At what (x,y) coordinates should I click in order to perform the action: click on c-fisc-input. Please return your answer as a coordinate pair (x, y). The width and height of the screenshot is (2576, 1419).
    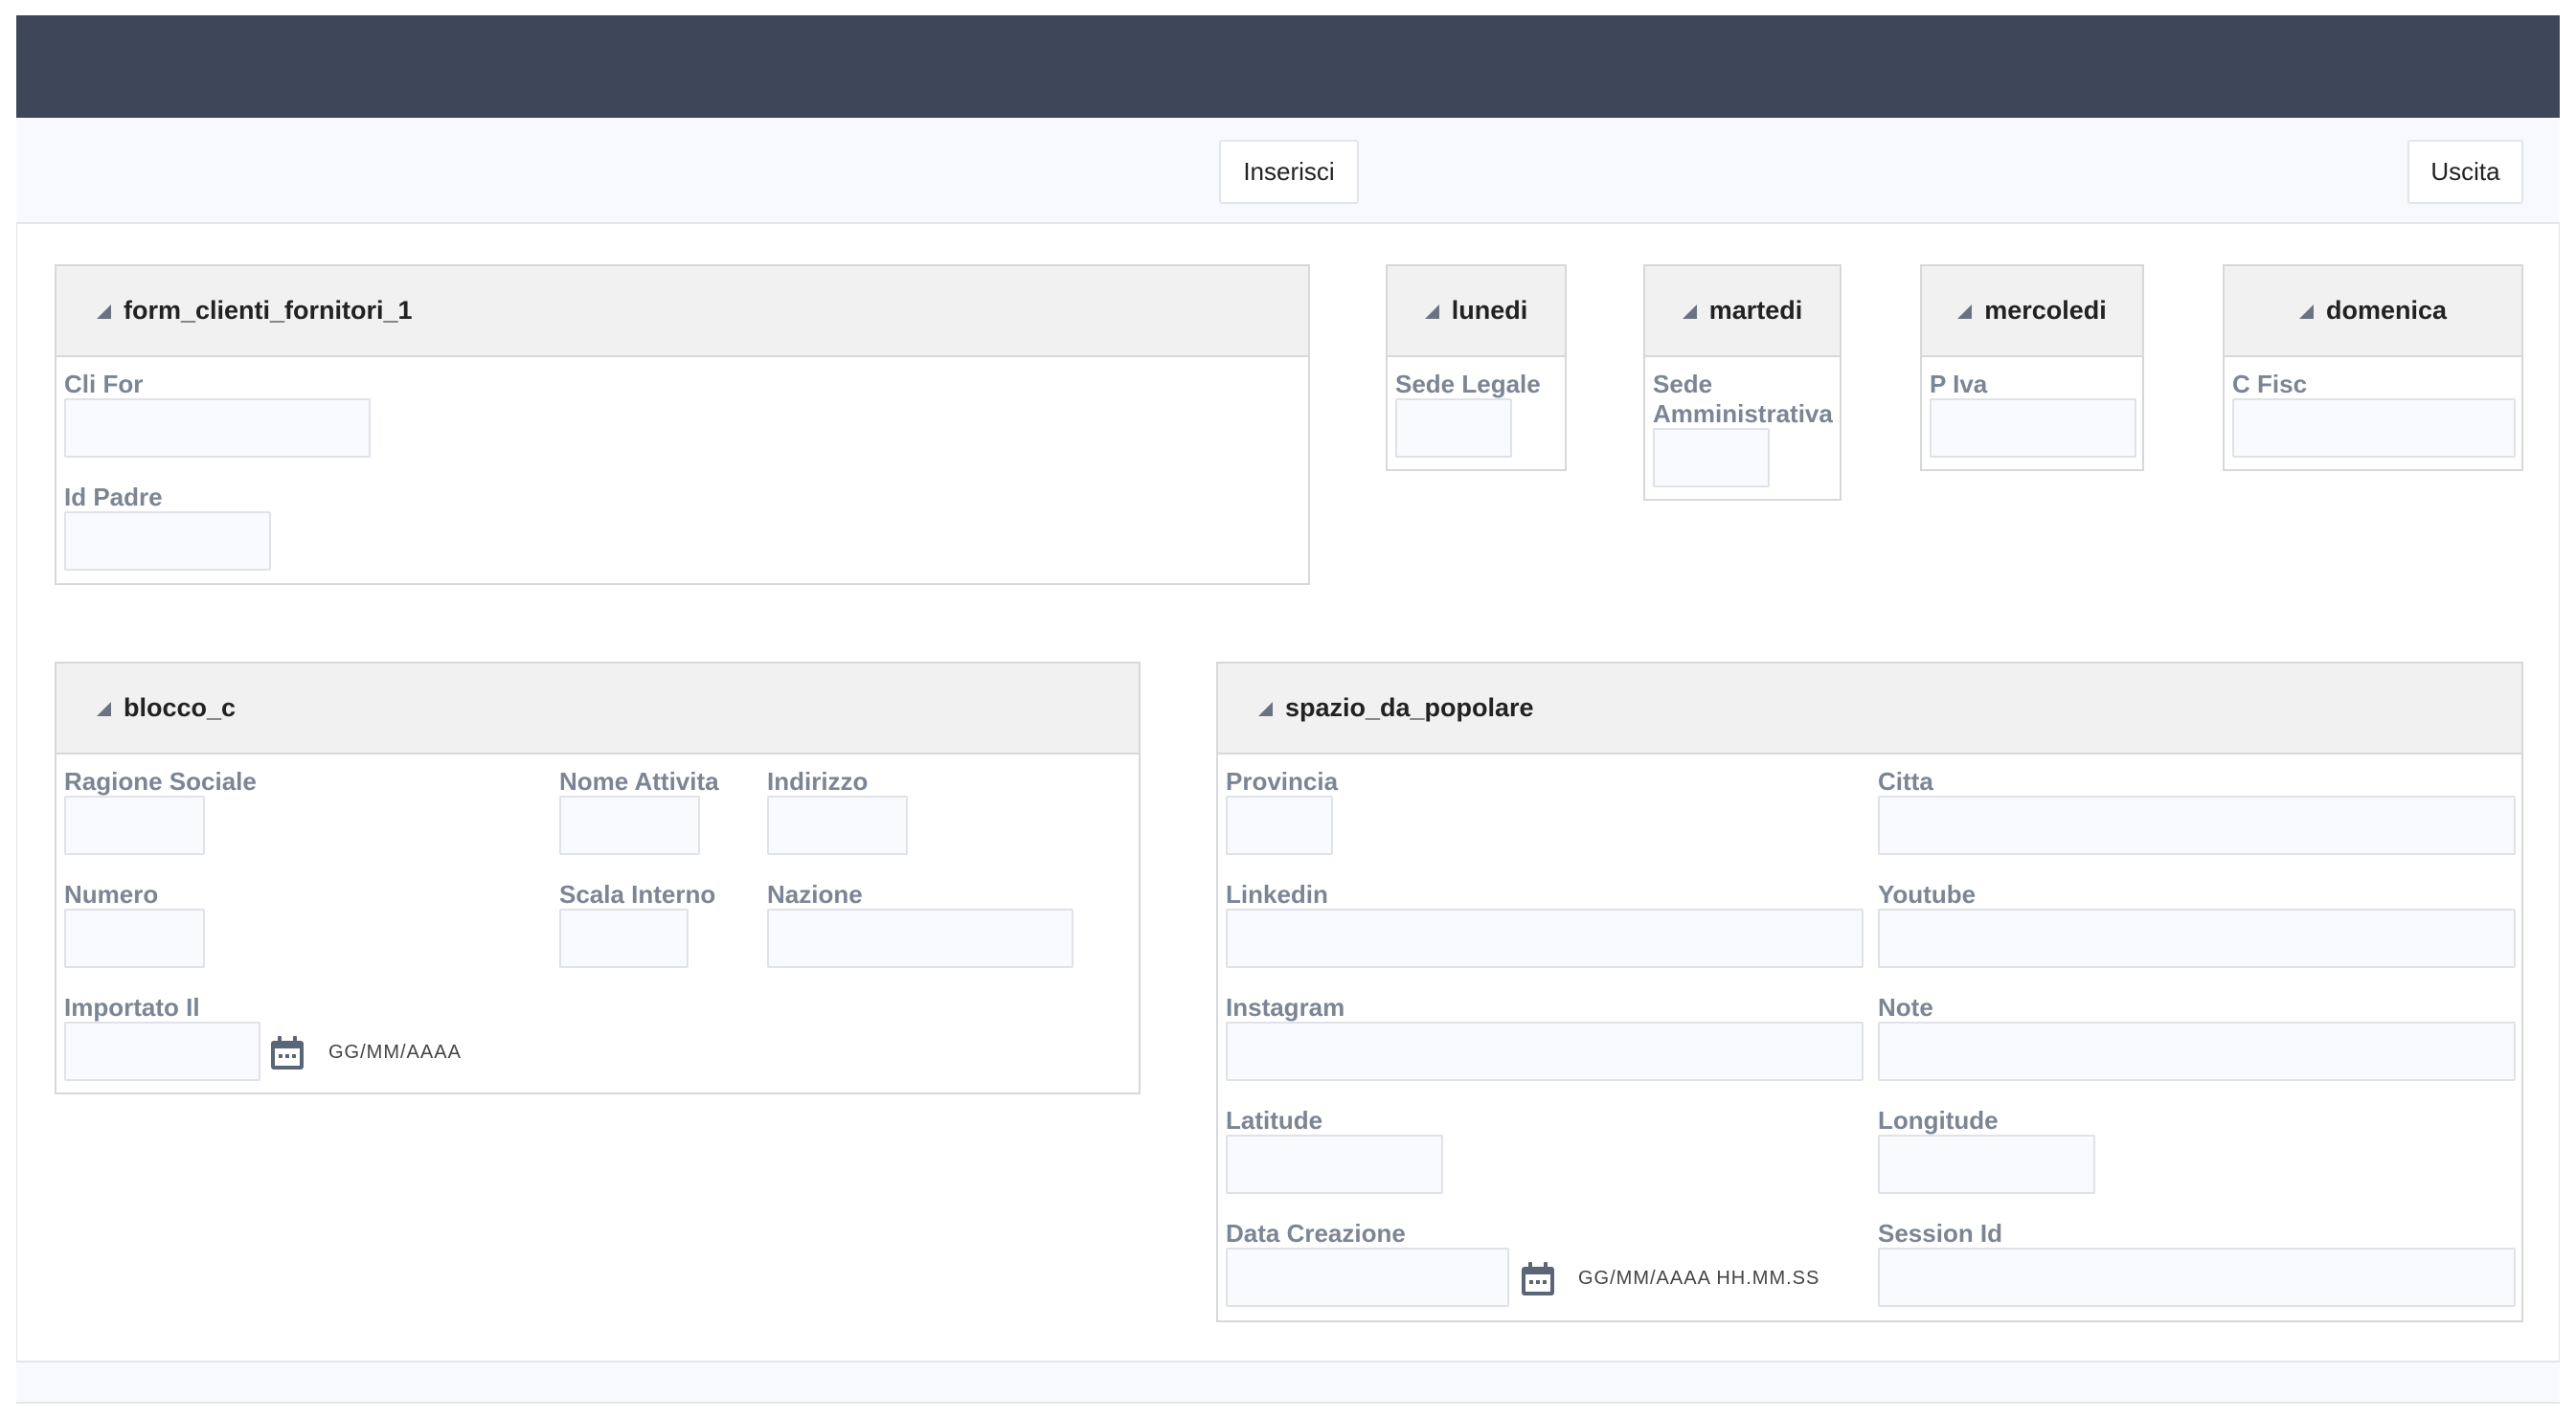
    Looking at the image, I should click on (2374, 428).